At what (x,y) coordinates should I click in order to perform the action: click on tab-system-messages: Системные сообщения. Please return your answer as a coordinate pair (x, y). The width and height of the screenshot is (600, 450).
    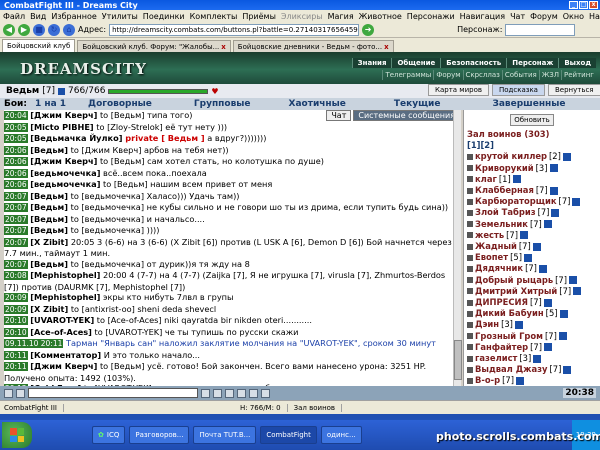
    Looking at the image, I should click on (406, 115).